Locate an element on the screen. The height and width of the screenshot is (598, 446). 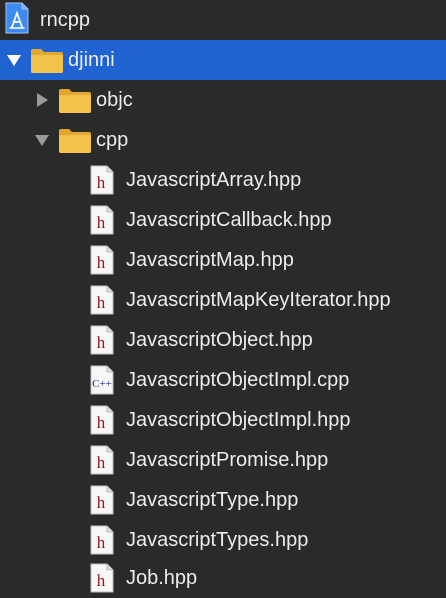
file-row: h JavascriptObject.hpp is located at coordinates (223, 340).